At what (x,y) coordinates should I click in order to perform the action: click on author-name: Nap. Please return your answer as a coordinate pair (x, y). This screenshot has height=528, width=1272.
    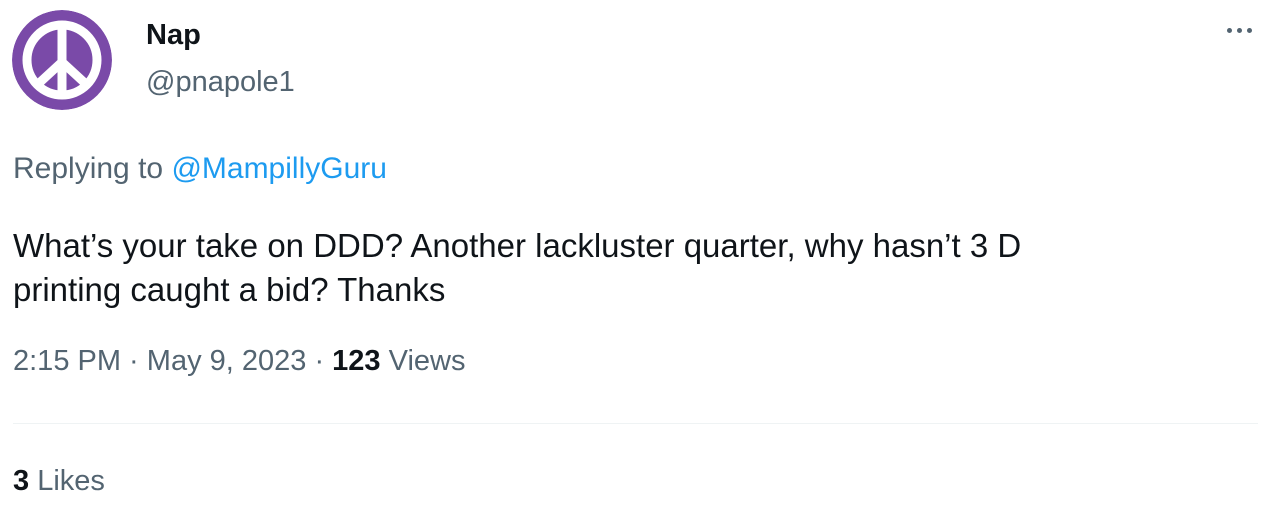
    Looking at the image, I should click on (173, 35).